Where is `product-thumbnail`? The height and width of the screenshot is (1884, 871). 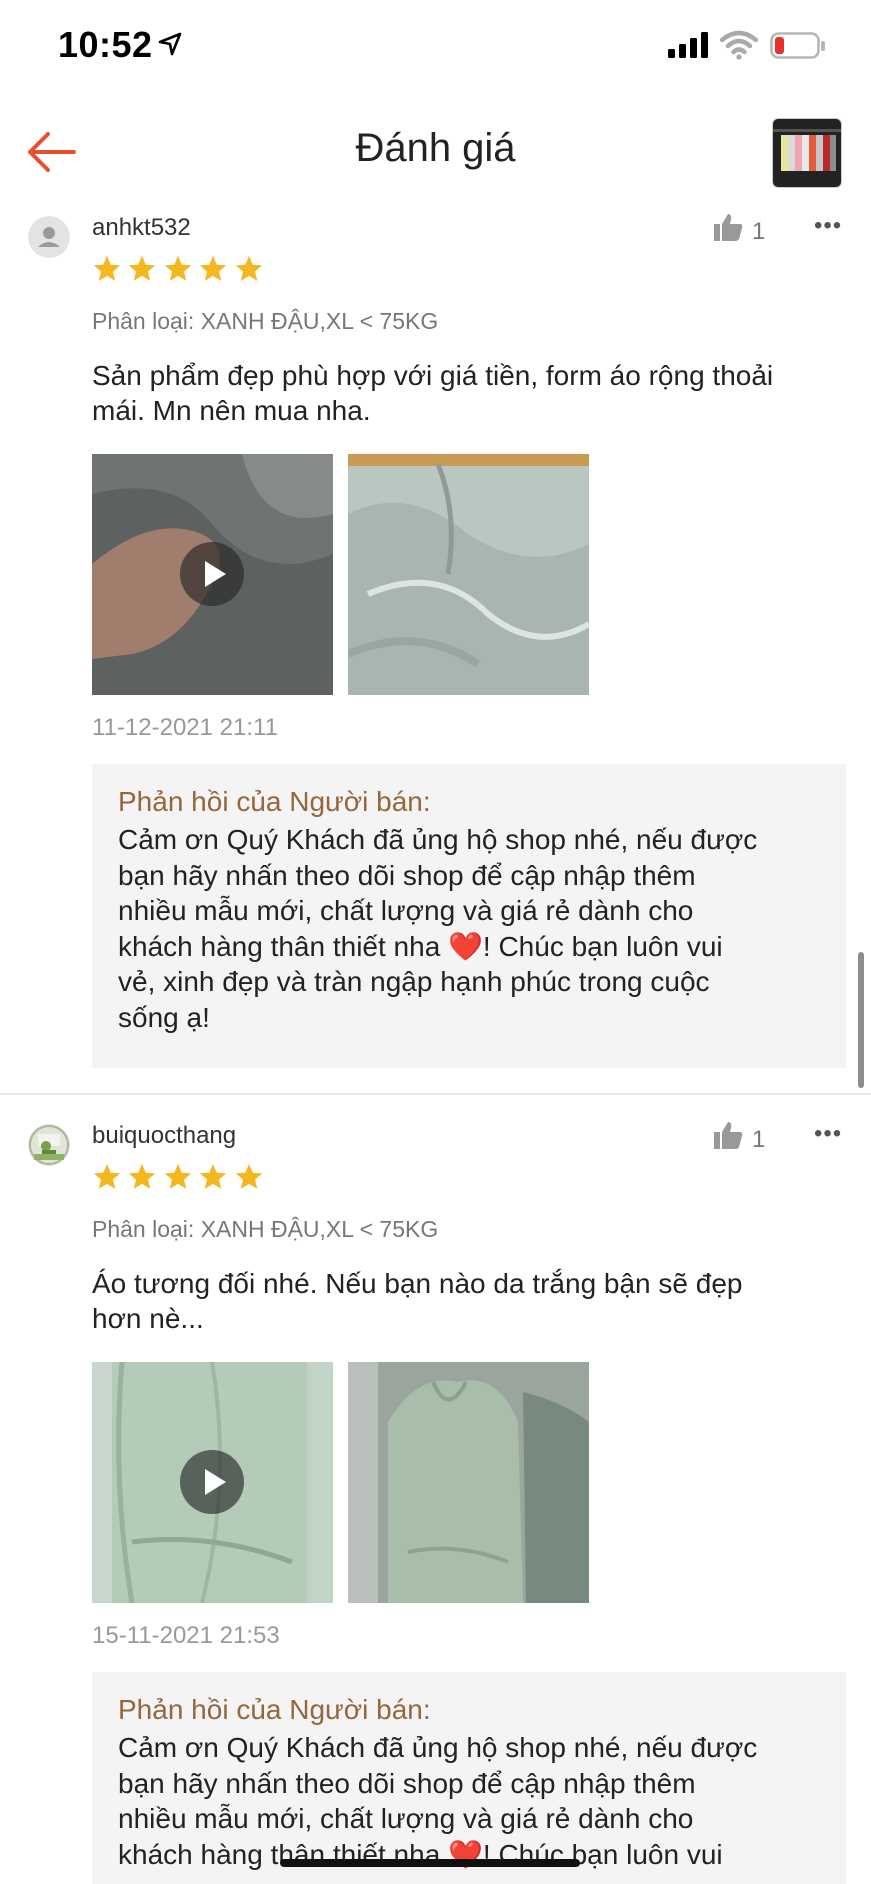
product-thumbnail is located at coordinates (807, 153).